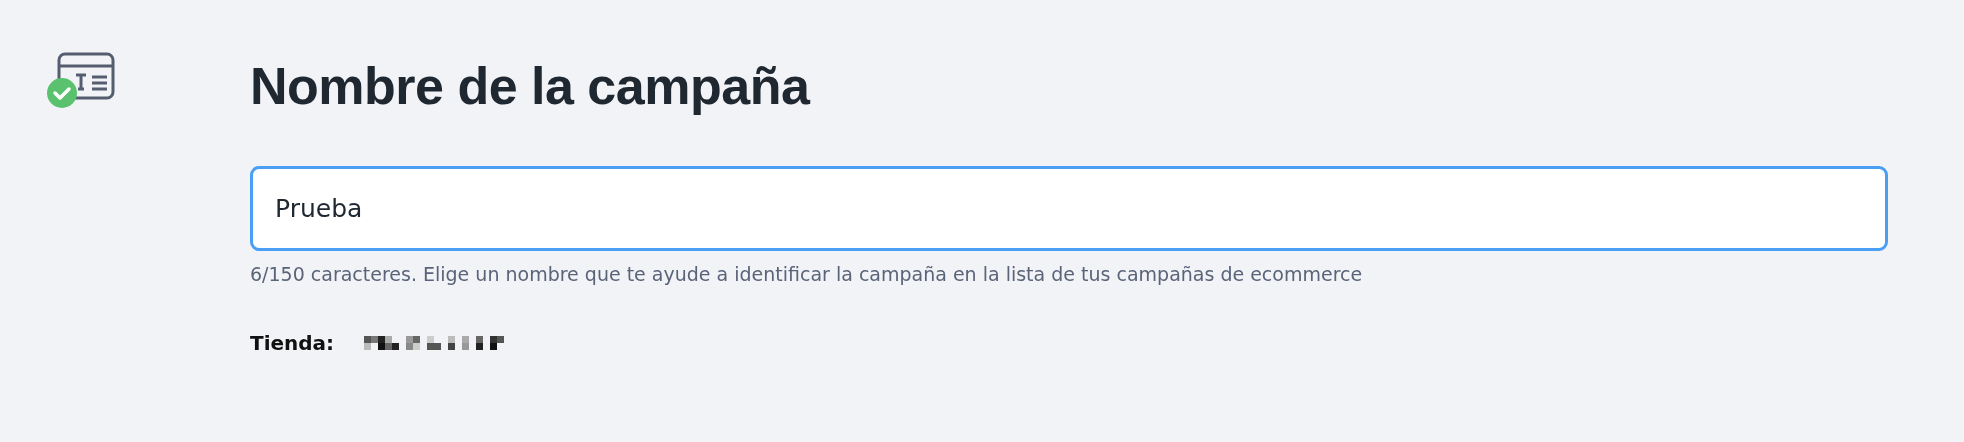 The height and width of the screenshot is (442, 1964). I want to click on helper-text: 6/150 caracteres. Elige un nombre que te ayude a identificar la campaña en la lista de tus campañas de ecommerce, so click(807, 274).